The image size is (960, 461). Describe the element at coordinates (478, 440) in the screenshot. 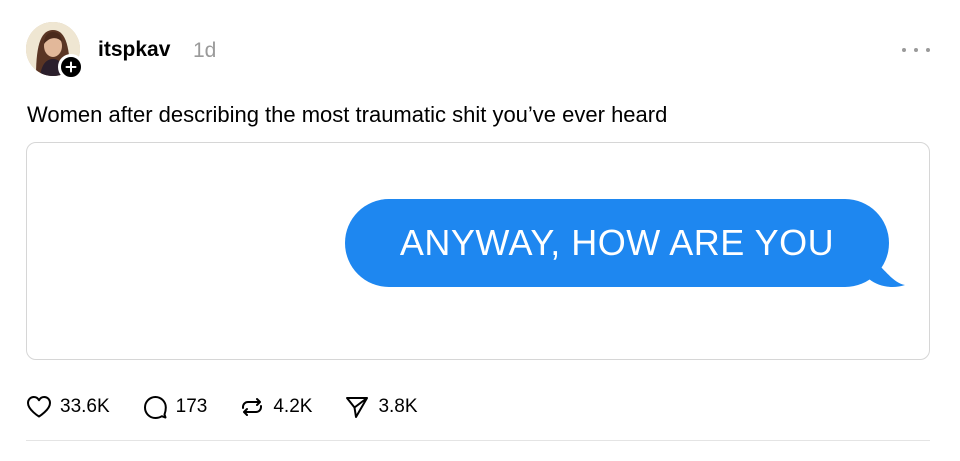

I see `post-divider` at that location.